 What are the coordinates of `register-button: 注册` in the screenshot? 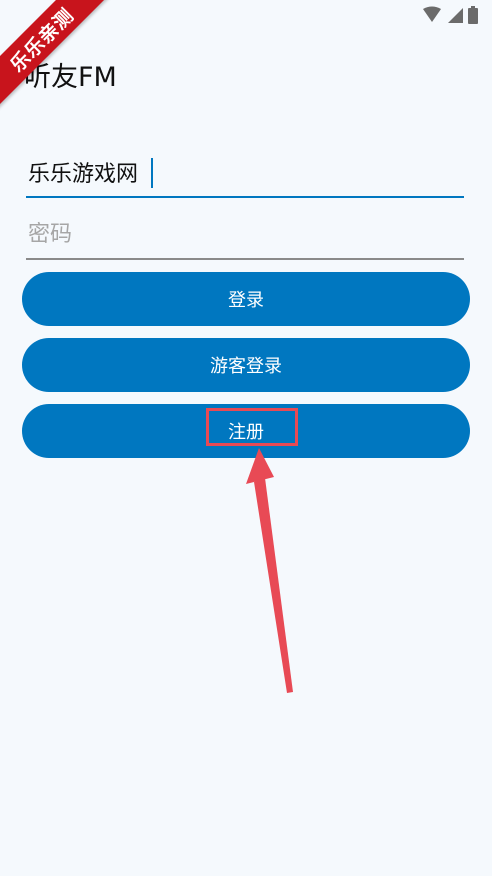 It's located at (246, 431).